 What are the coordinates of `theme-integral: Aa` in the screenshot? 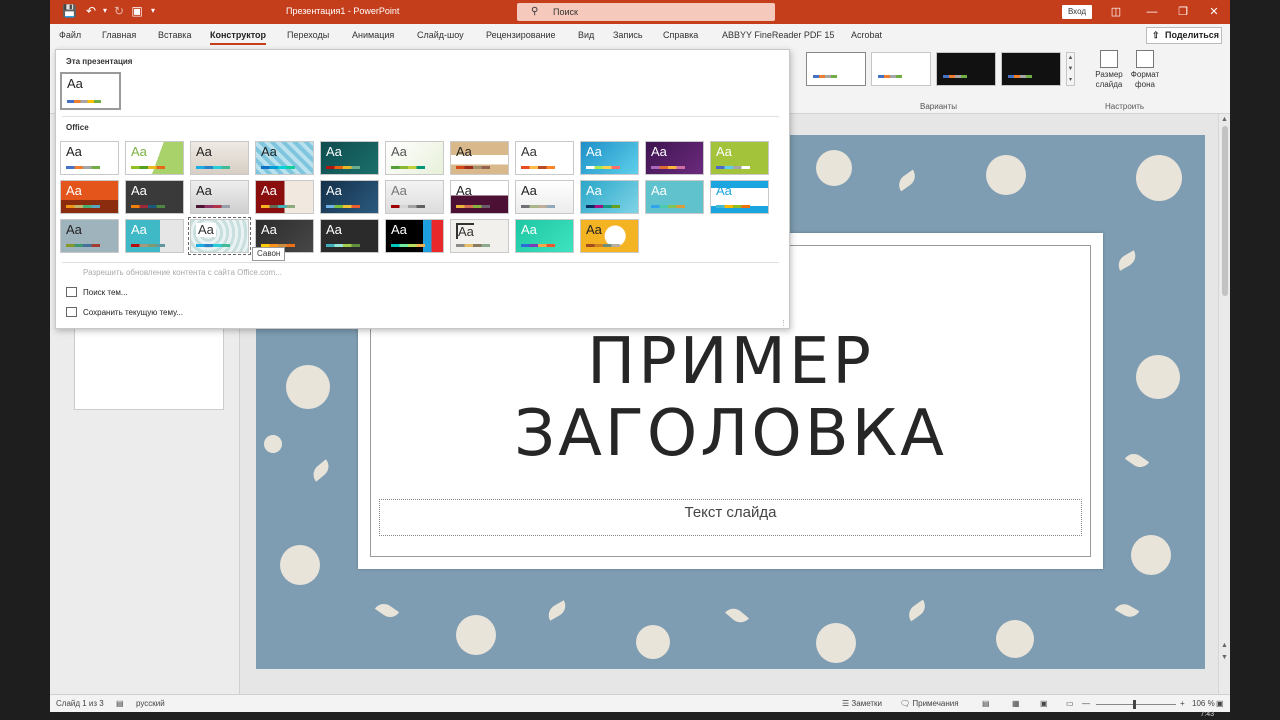 It's located at (219, 158).